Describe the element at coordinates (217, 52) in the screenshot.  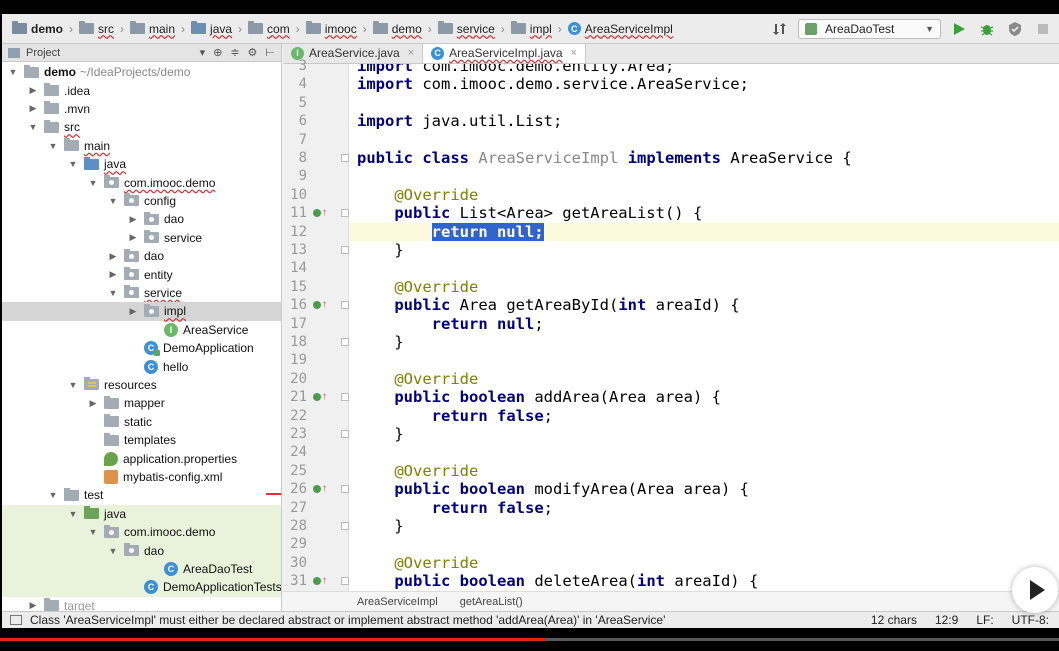
I see `locate-icon: ⊕` at that location.